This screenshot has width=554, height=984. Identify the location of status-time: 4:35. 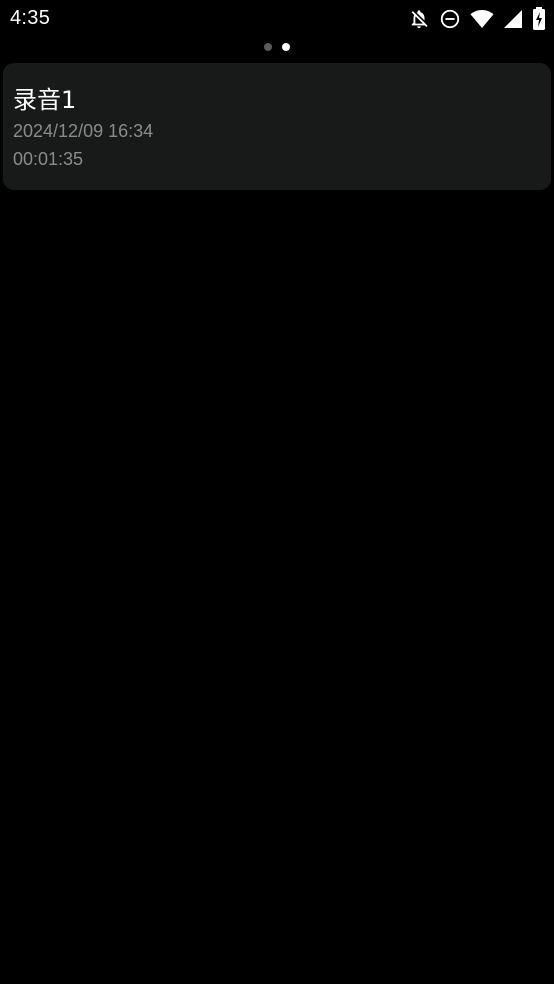
(30, 18).